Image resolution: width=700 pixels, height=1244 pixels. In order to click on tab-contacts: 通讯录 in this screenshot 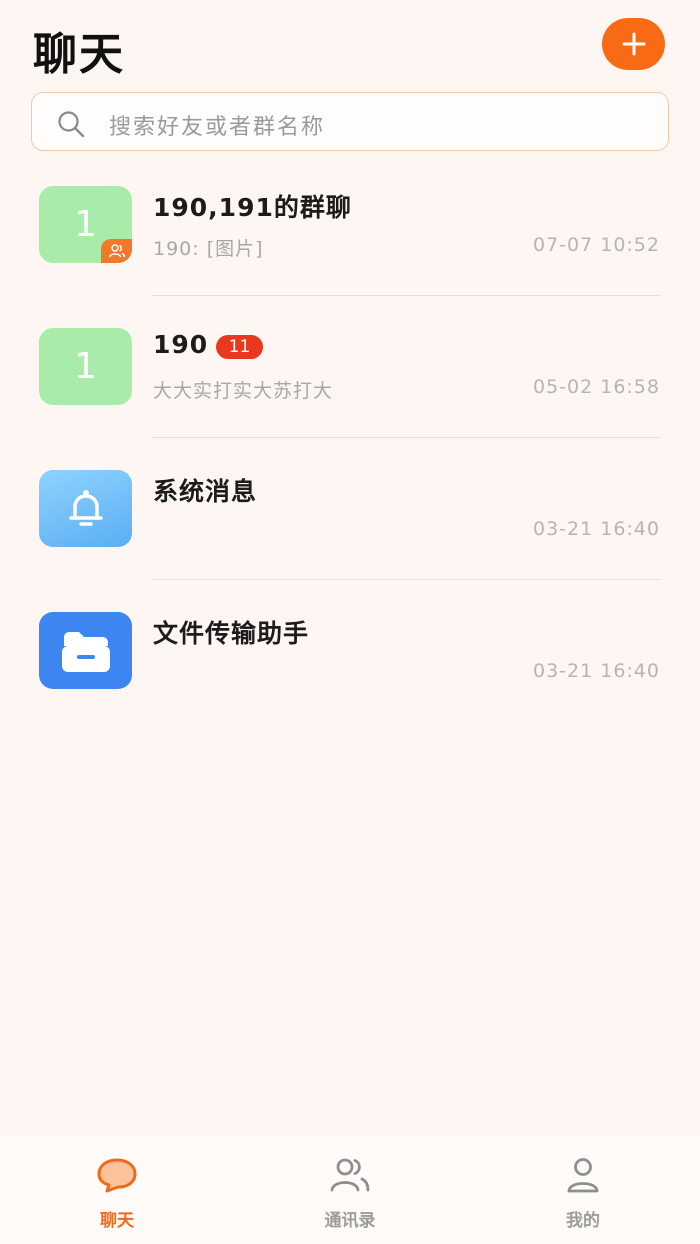, I will do `click(350, 1190)`.